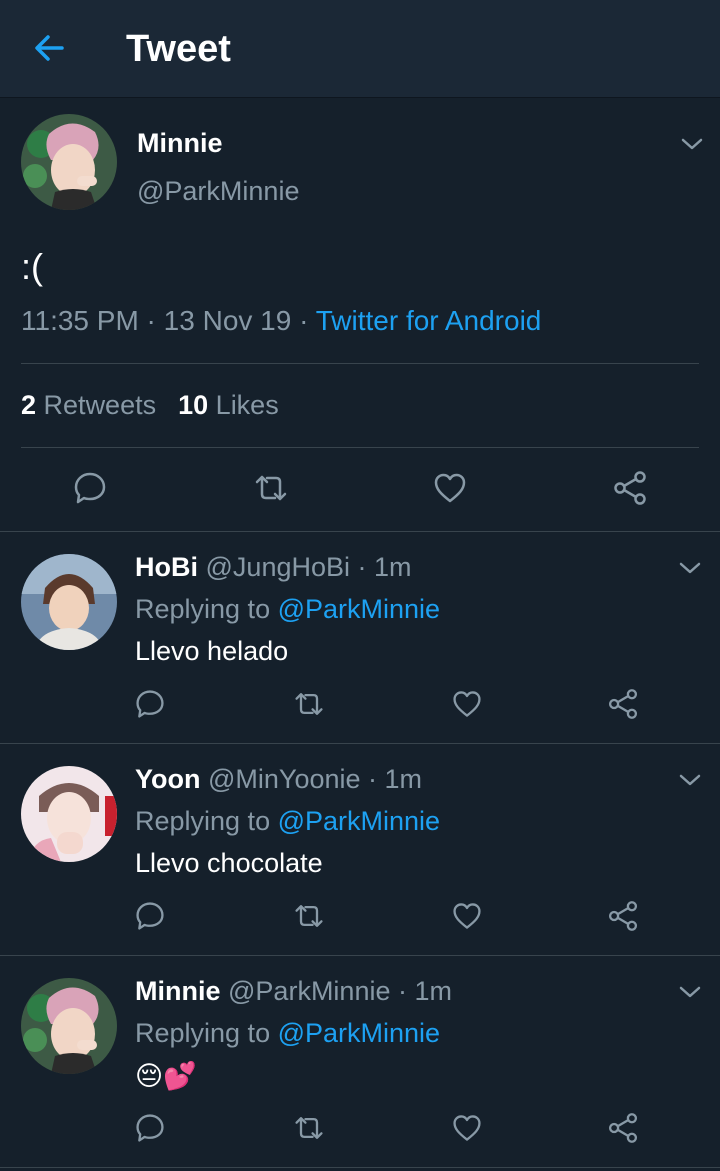  I want to click on author-handle: @JungHoBi, so click(278, 567).